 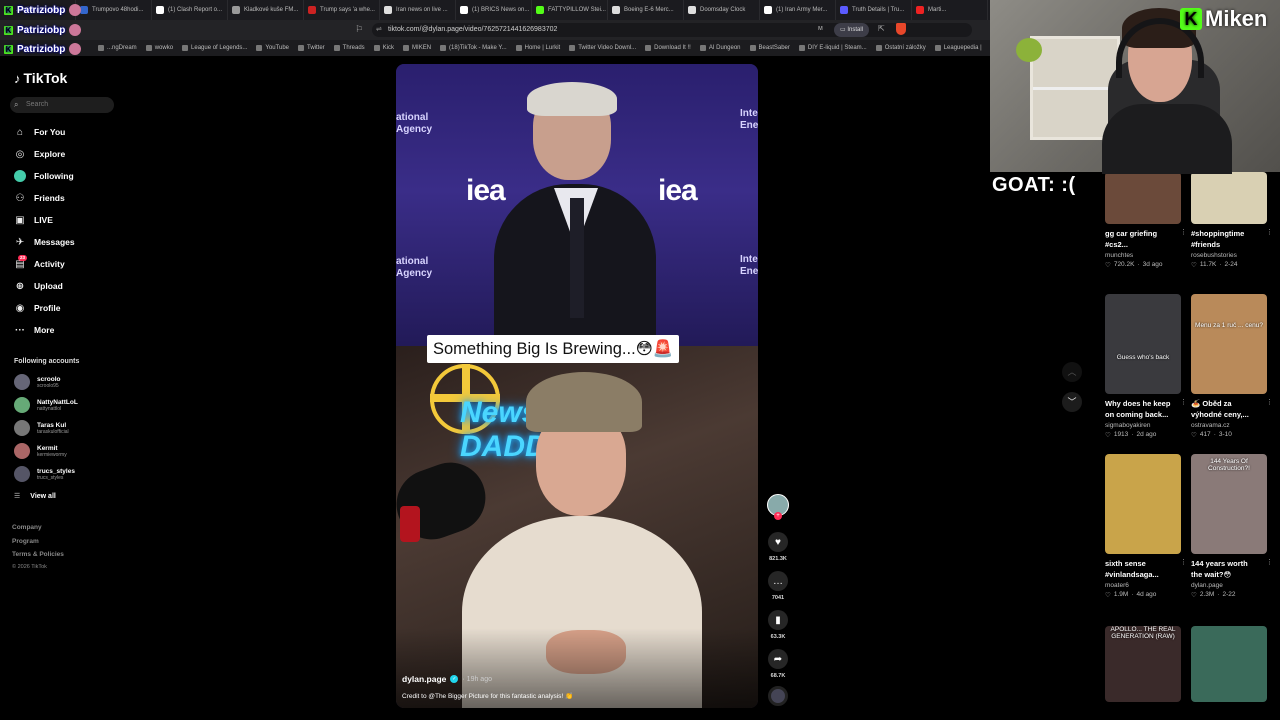 What do you see at coordinates (778, 696) in the screenshot?
I see `music-disc-icon` at bounding box center [778, 696].